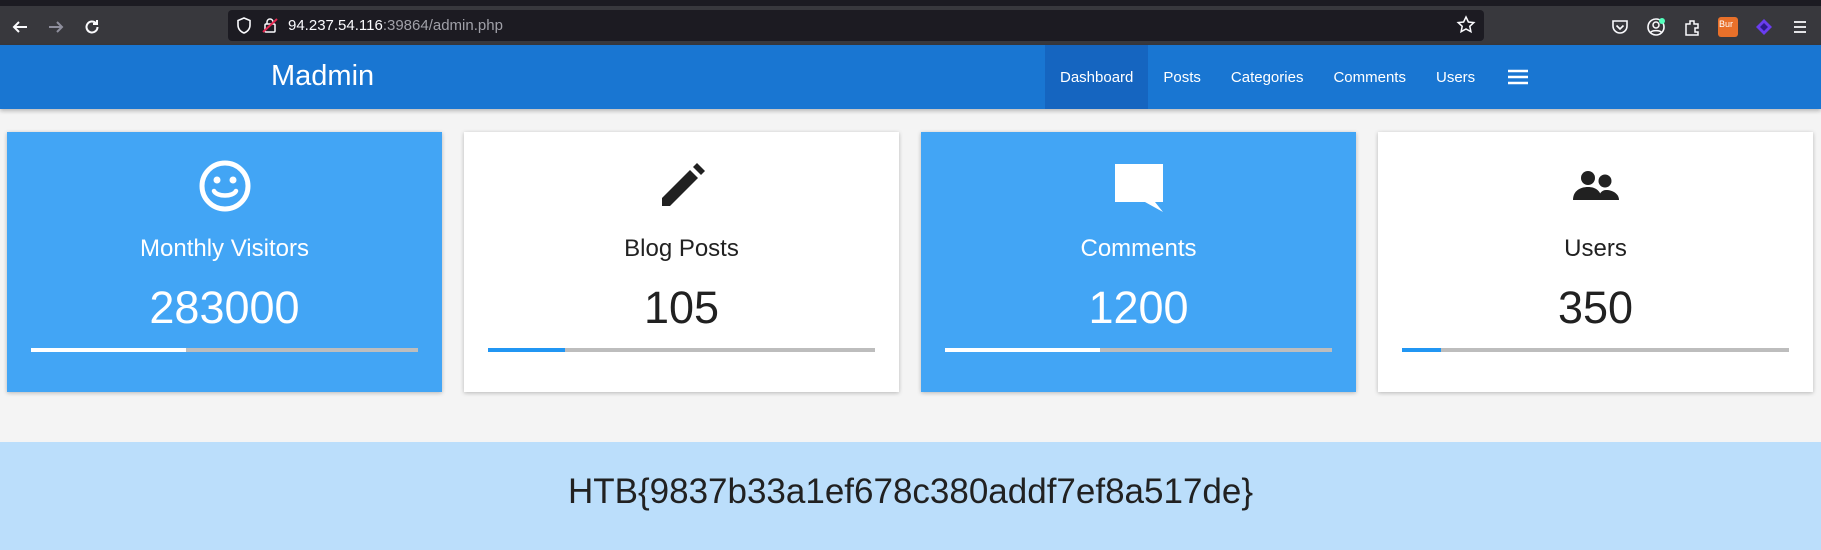  I want to click on browser-toolbar: 94.237.54.116:39864/admin.php Bur, so click(910, 22).